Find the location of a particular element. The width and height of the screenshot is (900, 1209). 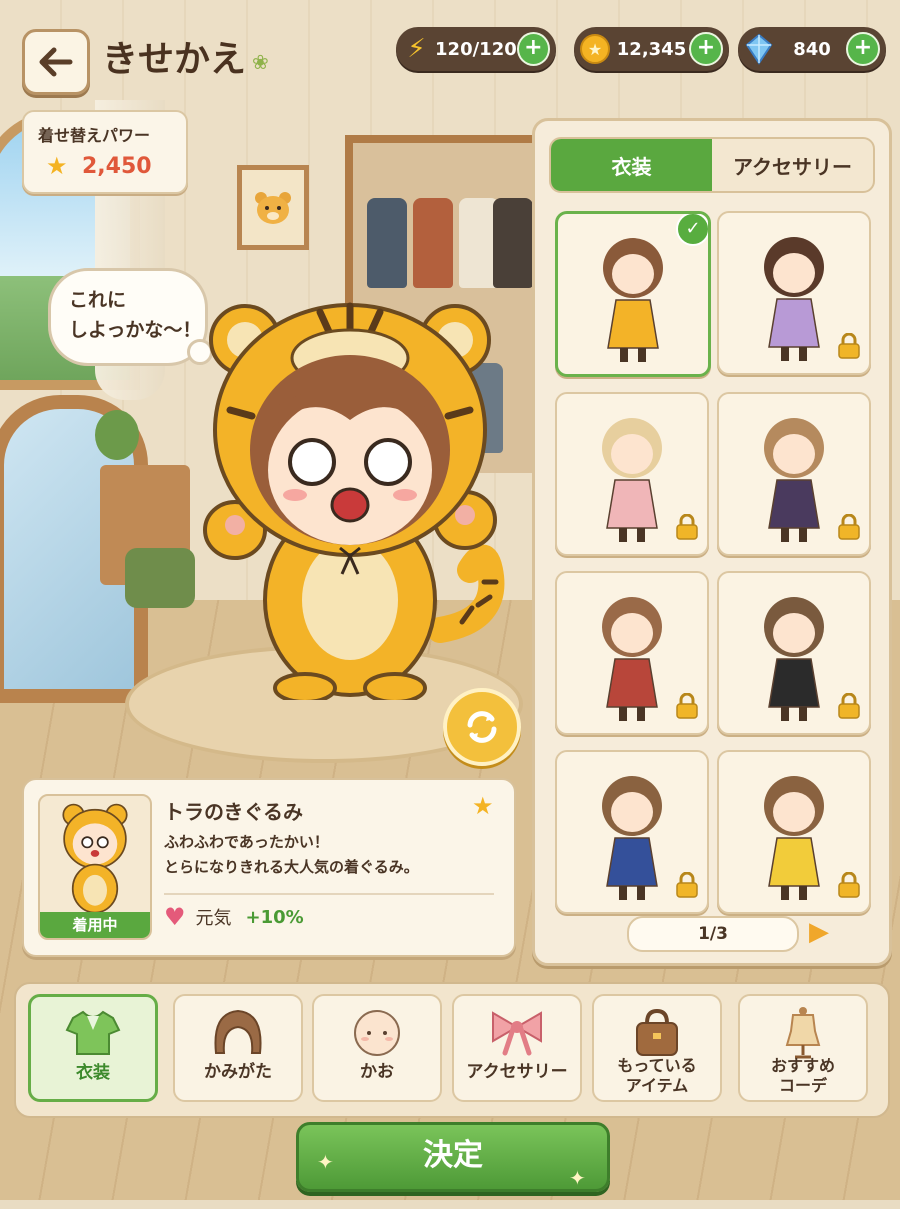

mannequin-icon is located at coordinates (803, 1032).